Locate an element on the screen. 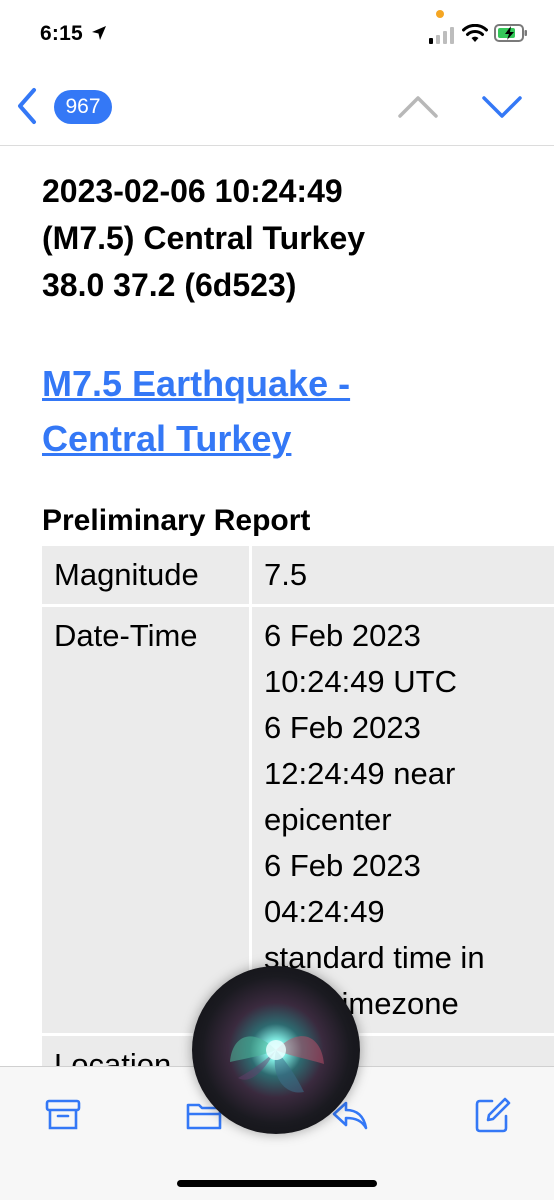 This screenshot has height=1200, width=554. report-title: Preliminary Report is located at coordinates (176, 520).